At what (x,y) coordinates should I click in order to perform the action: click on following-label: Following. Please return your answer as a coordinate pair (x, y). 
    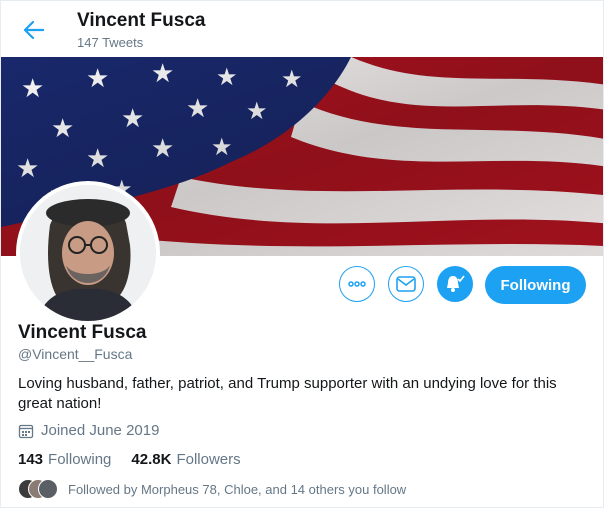
    Looking at the image, I should click on (80, 459).